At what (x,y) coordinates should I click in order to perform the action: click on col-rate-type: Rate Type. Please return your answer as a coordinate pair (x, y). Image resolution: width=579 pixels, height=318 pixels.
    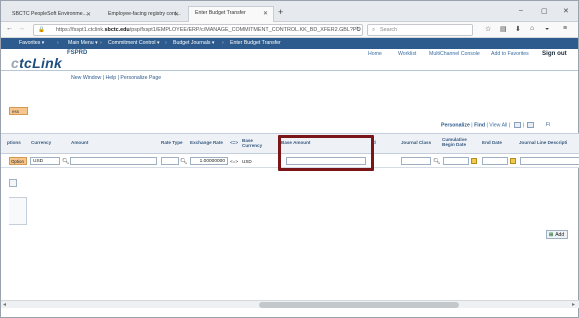
    Looking at the image, I should click on (172, 142).